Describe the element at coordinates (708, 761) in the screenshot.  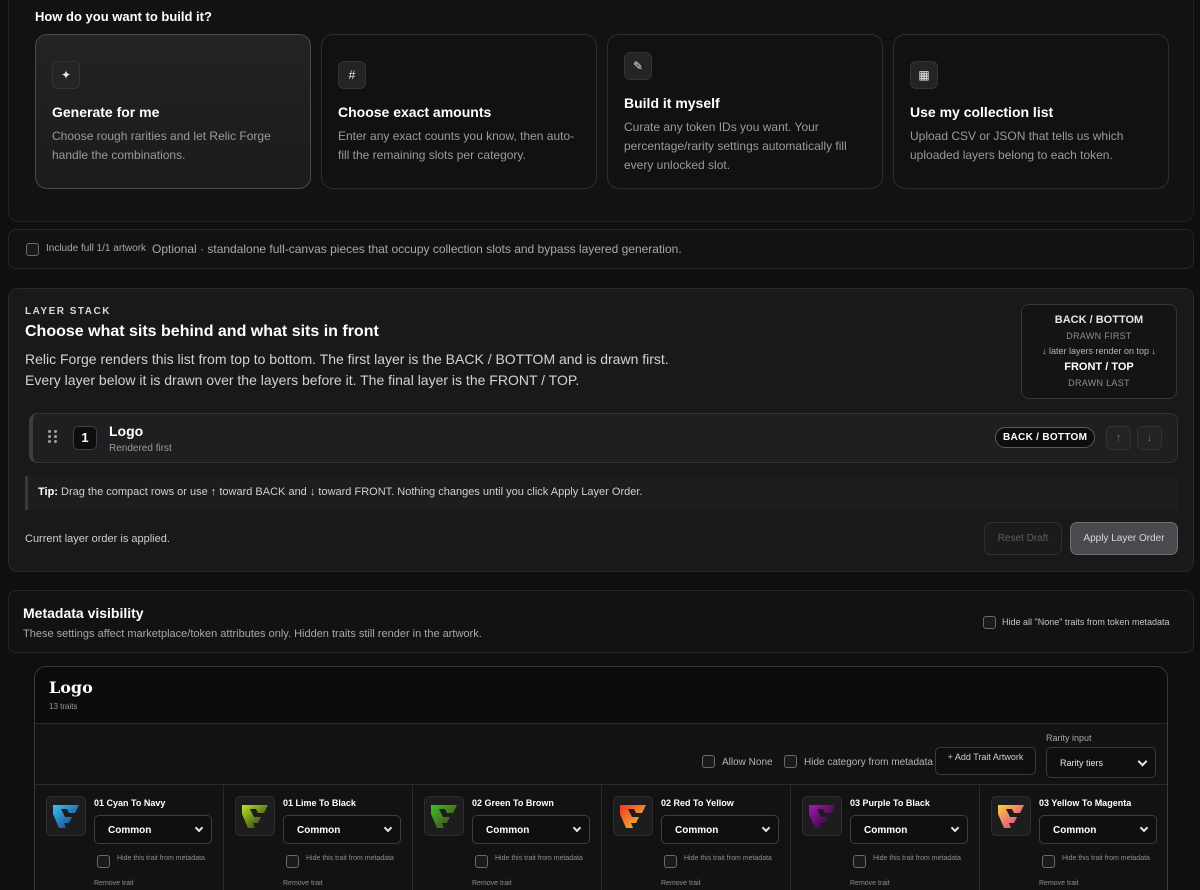
I see `allow-none-checkbox` at that location.